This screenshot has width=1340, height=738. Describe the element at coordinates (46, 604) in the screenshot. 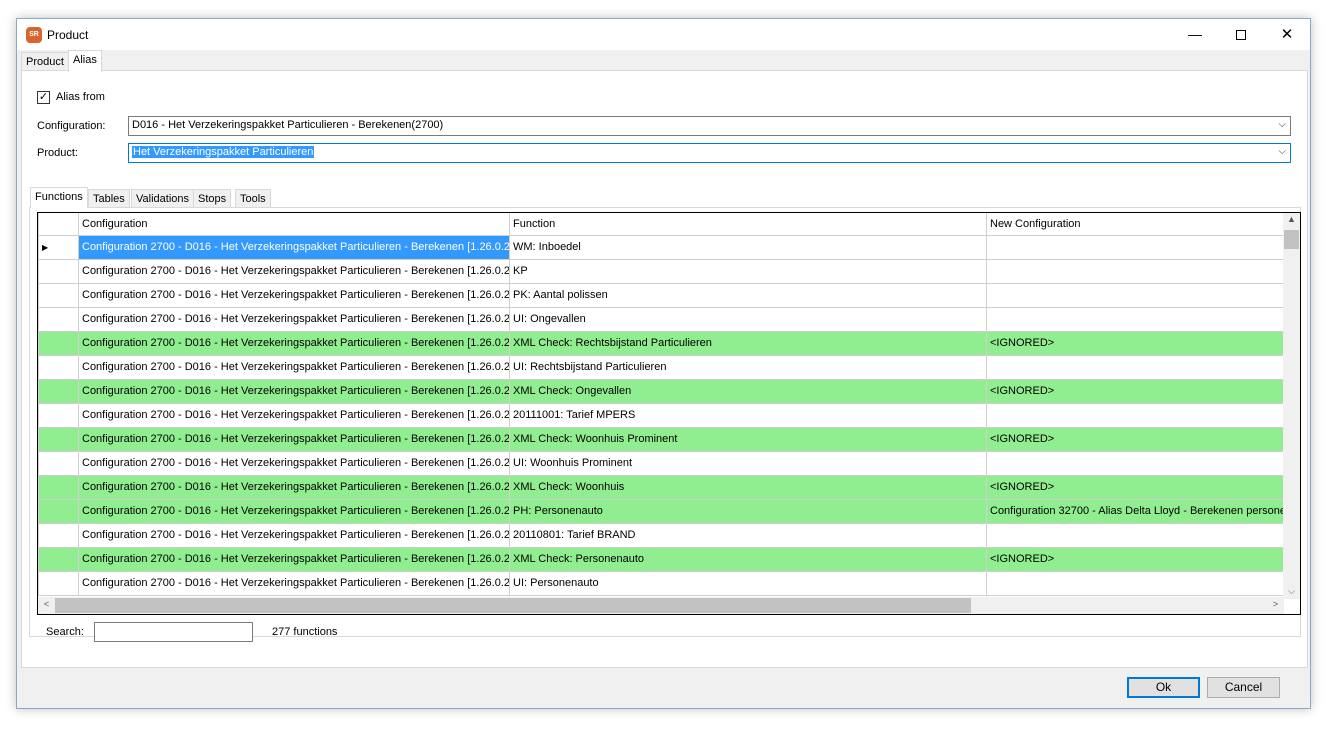

I see `scroll-left-icon: <` at that location.